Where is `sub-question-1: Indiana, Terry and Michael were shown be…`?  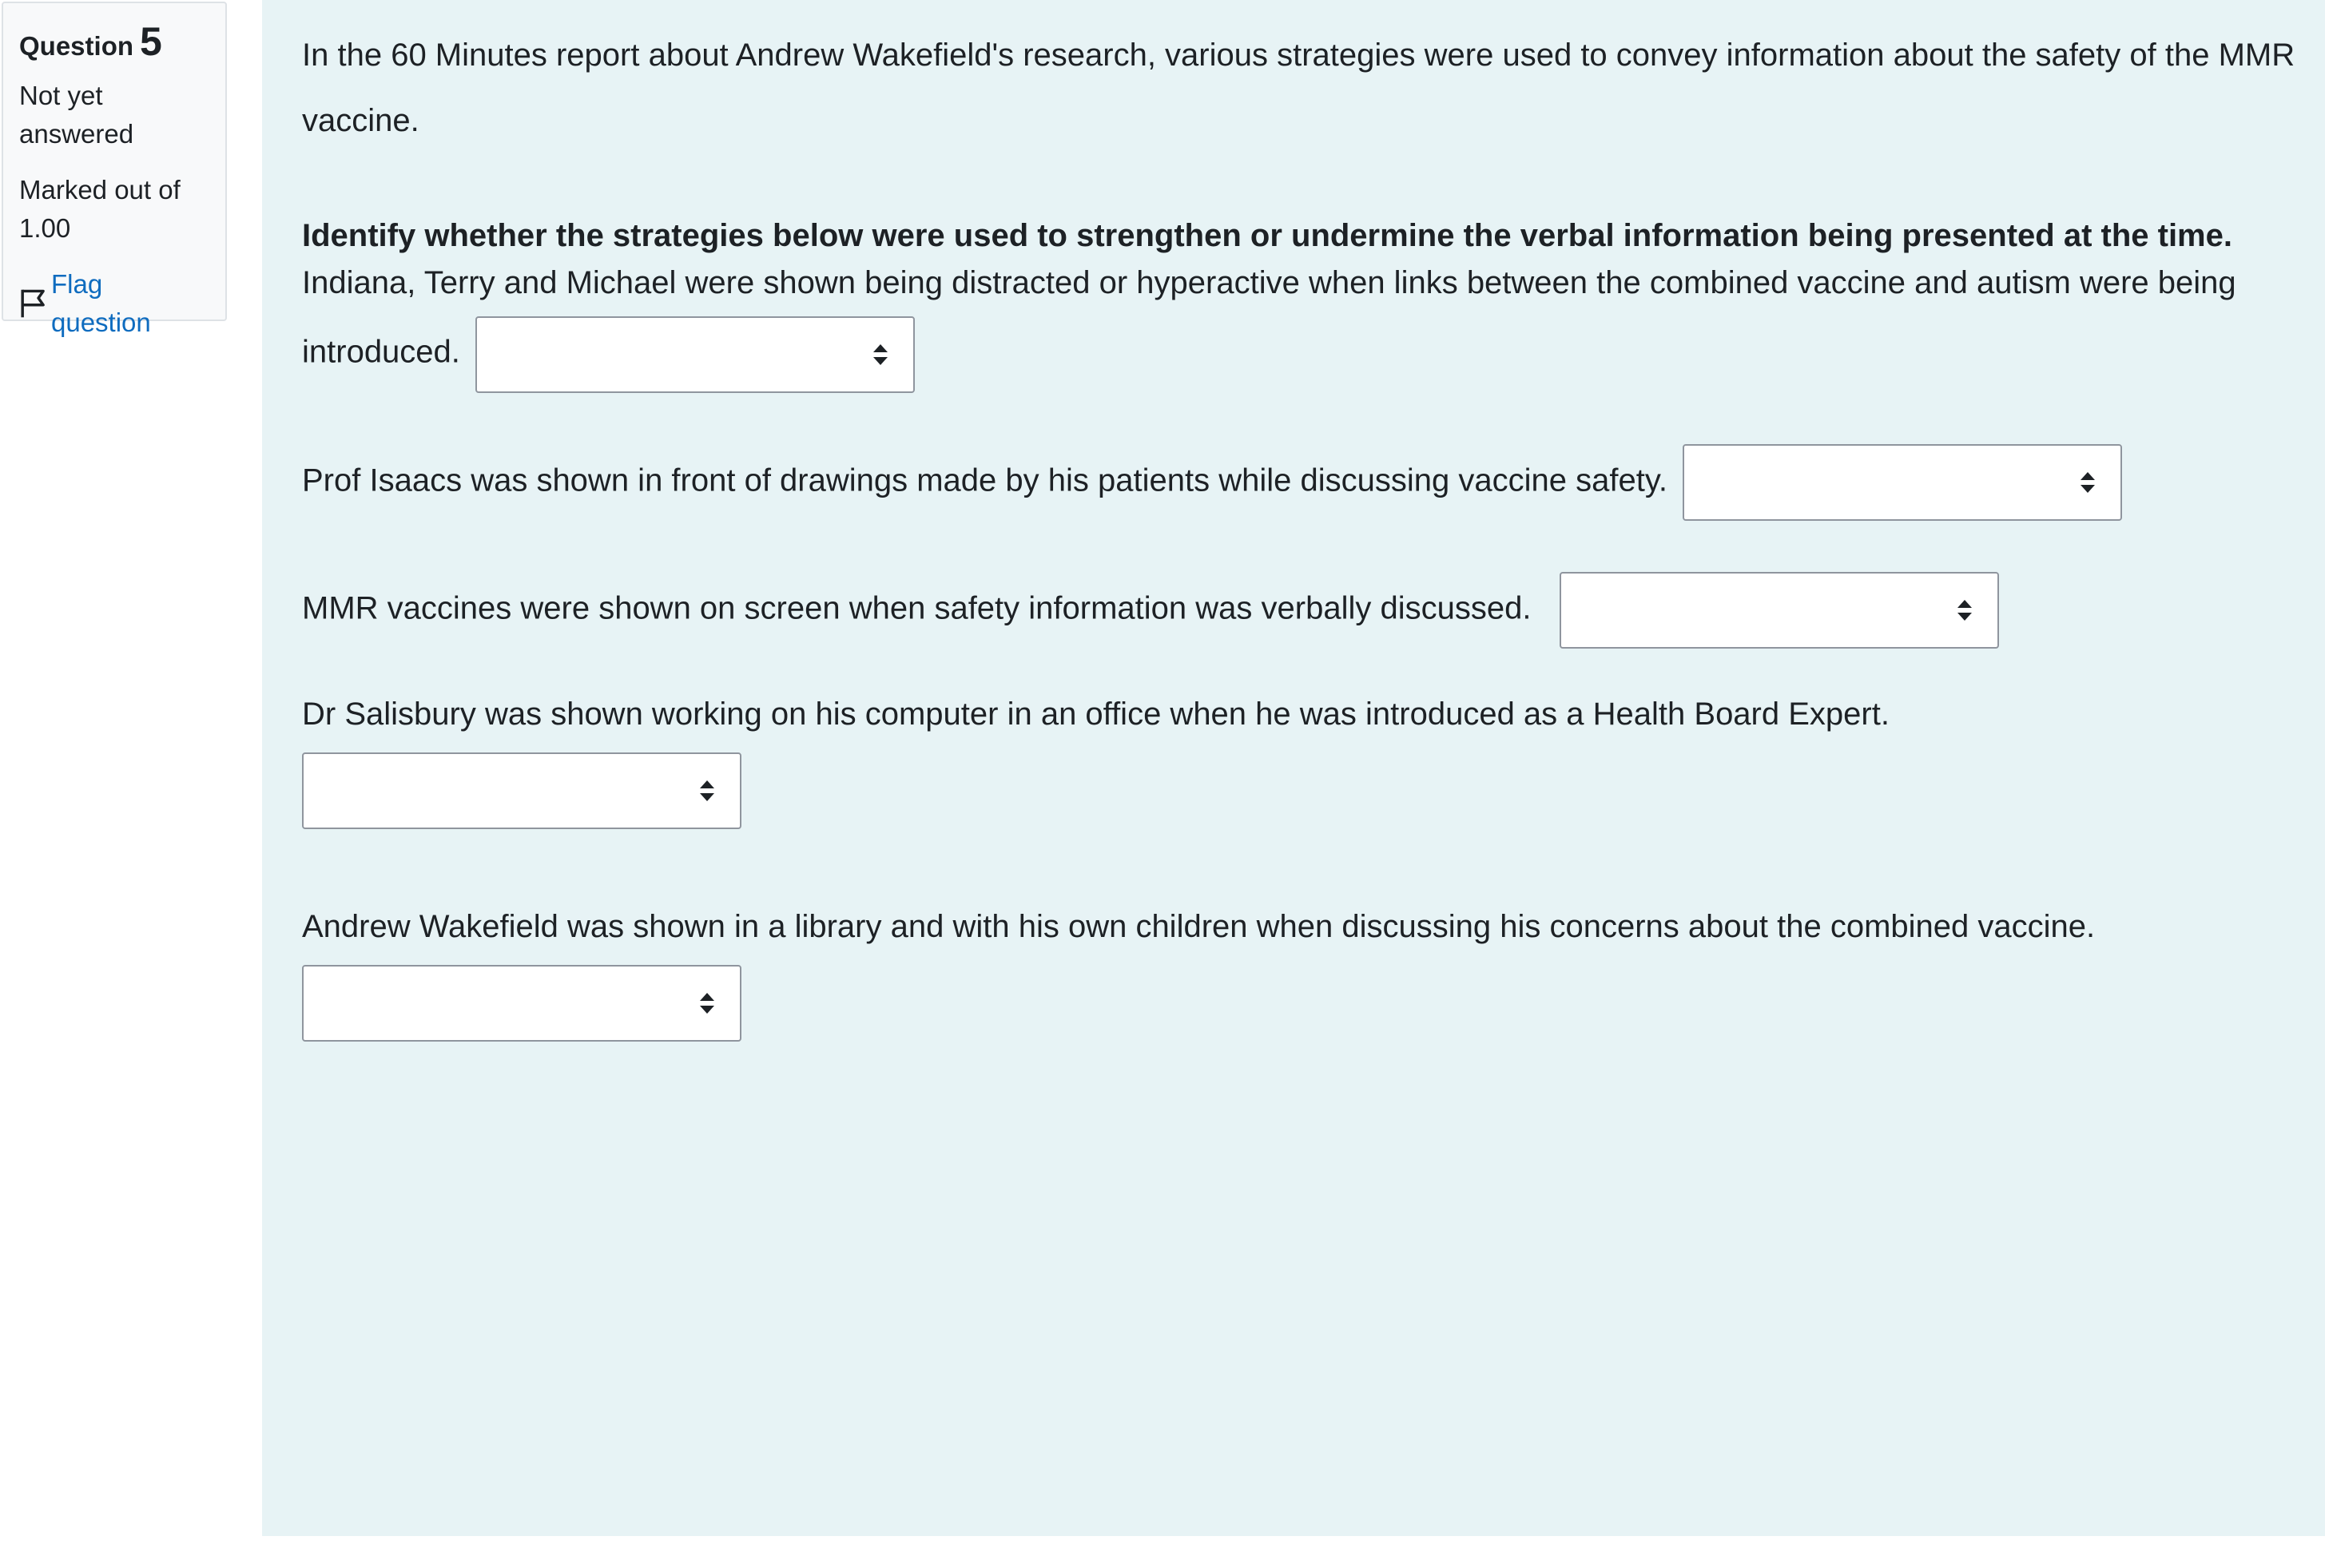
sub-question-1: Indiana, Terry and Michael were shown be… is located at coordinates (1304, 322).